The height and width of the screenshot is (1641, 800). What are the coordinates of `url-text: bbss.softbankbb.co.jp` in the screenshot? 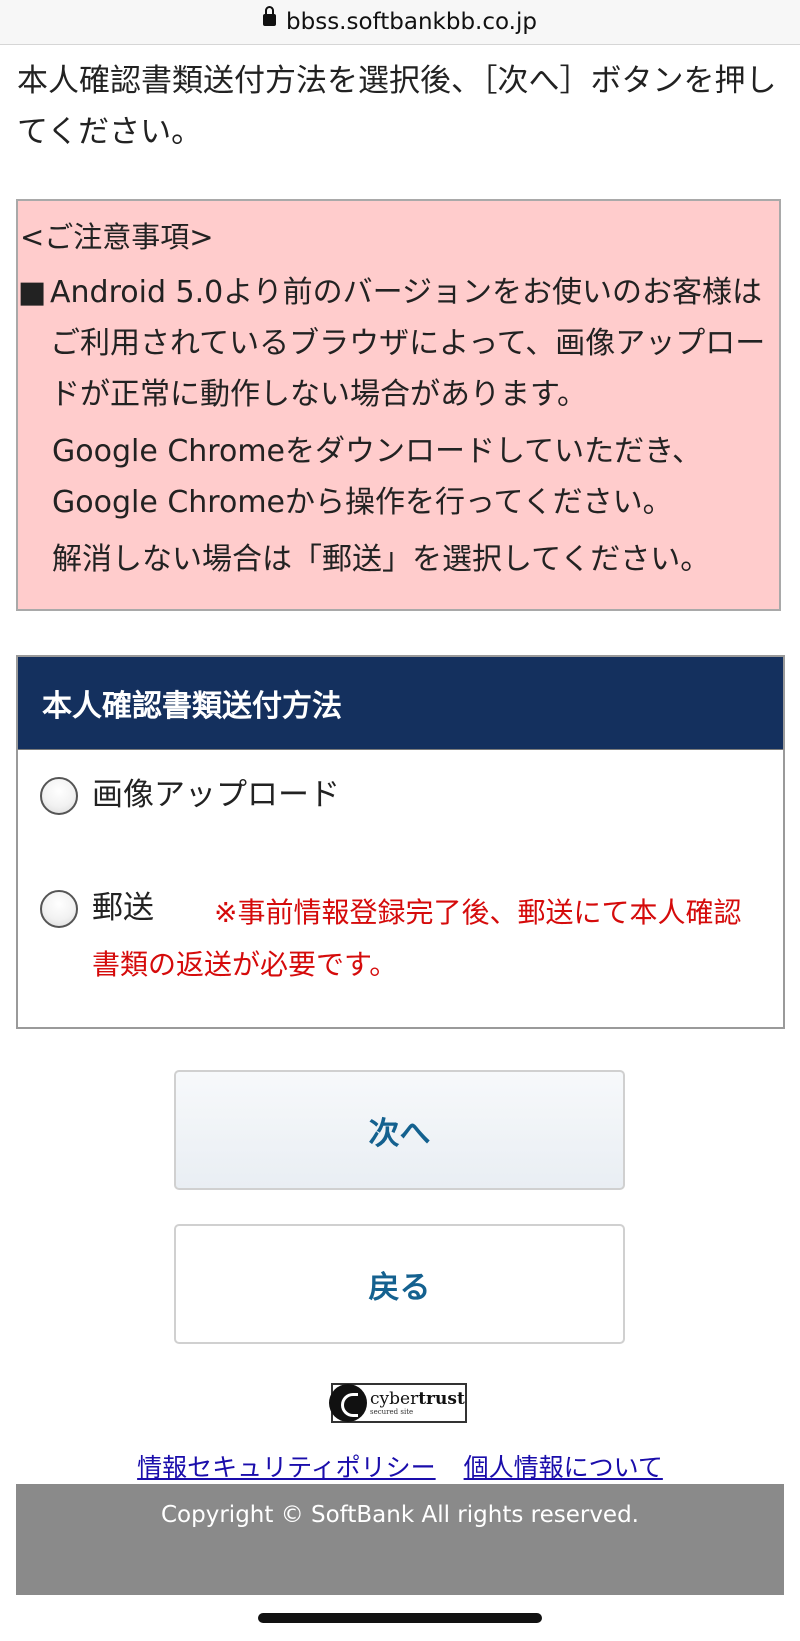 It's located at (411, 22).